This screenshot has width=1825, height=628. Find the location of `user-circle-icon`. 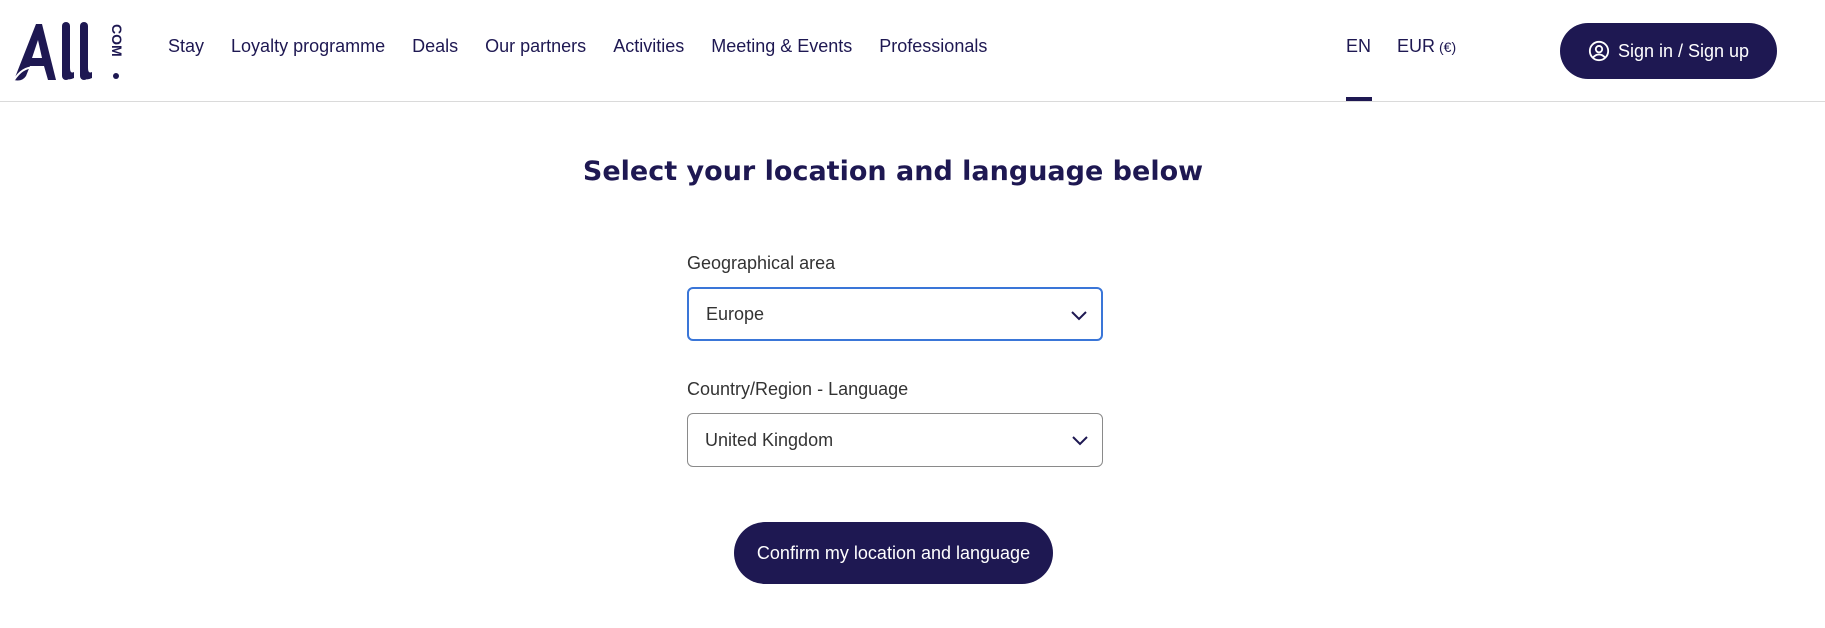

user-circle-icon is located at coordinates (1599, 51).